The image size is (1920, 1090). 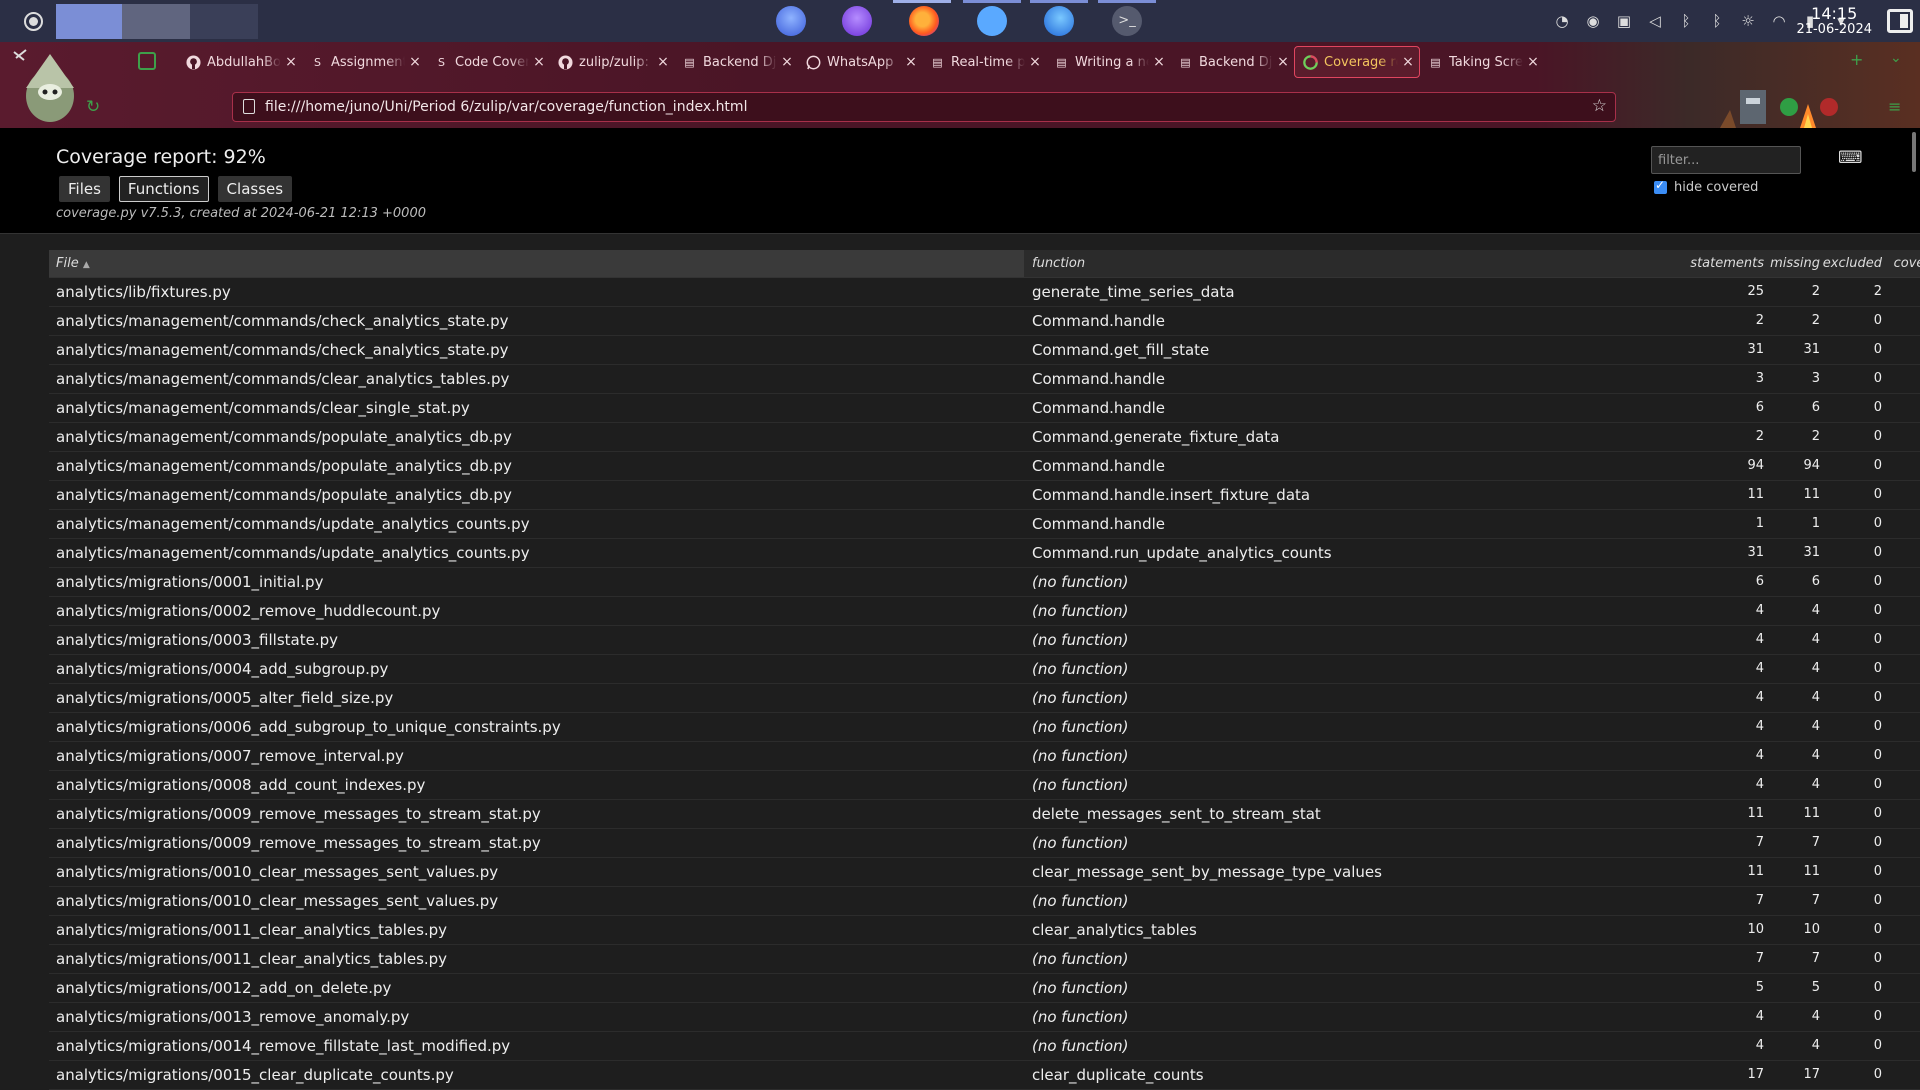 What do you see at coordinates (1624, 21) in the screenshot?
I see `clipboard-icon: ▣` at bounding box center [1624, 21].